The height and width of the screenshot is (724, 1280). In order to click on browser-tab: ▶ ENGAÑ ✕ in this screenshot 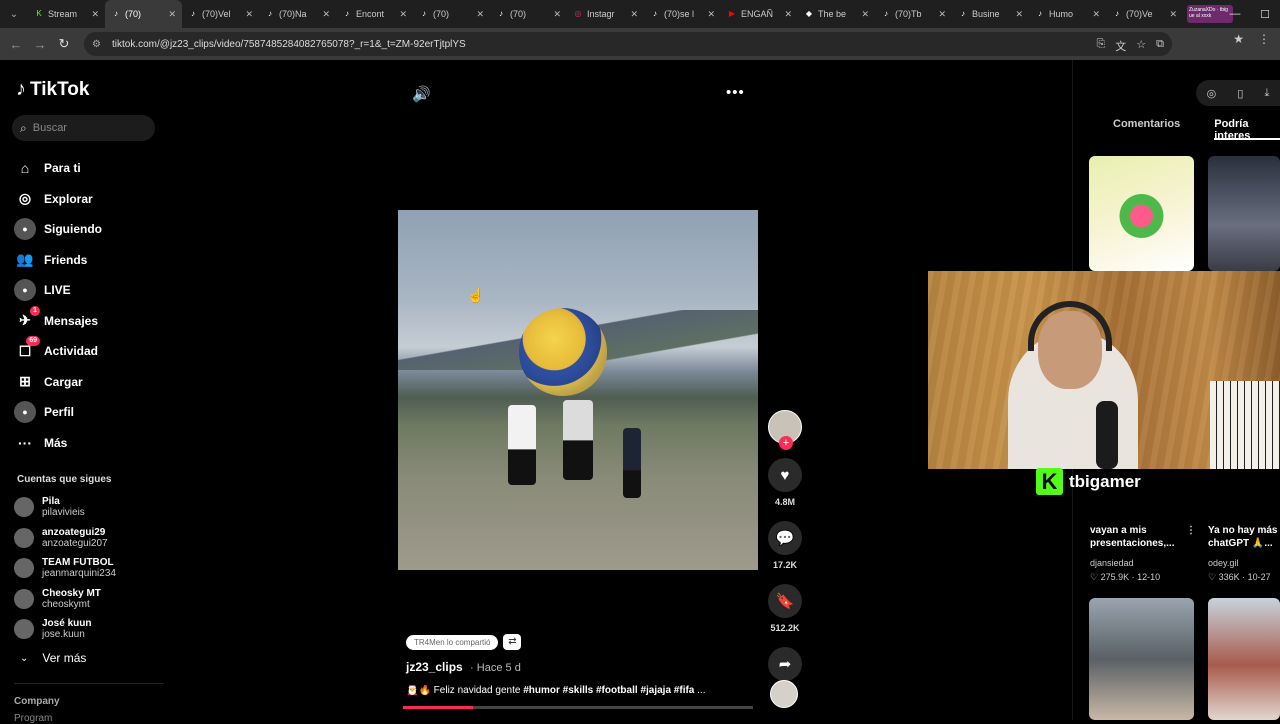, I will do `click(759, 14)`.